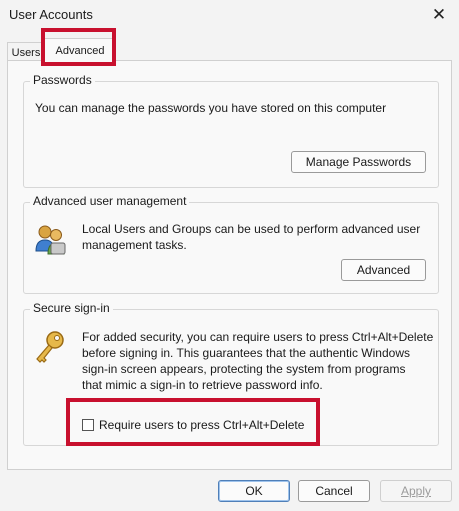 The width and height of the screenshot is (459, 511). I want to click on tab-advanced-label: Advanced, so click(80, 51).